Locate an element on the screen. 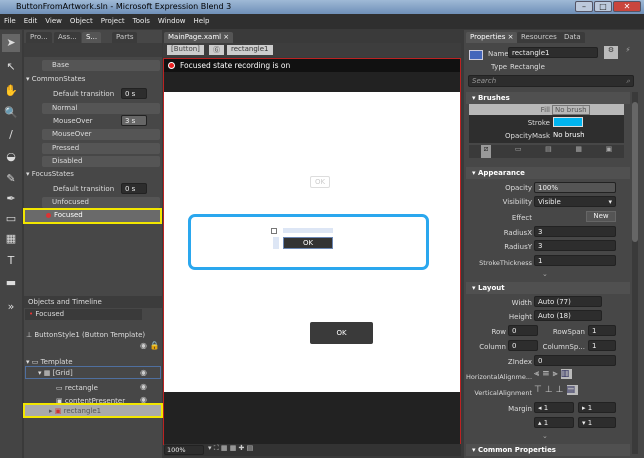  margin-top-input: ▴ 1 is located at coordinates (554, 422).